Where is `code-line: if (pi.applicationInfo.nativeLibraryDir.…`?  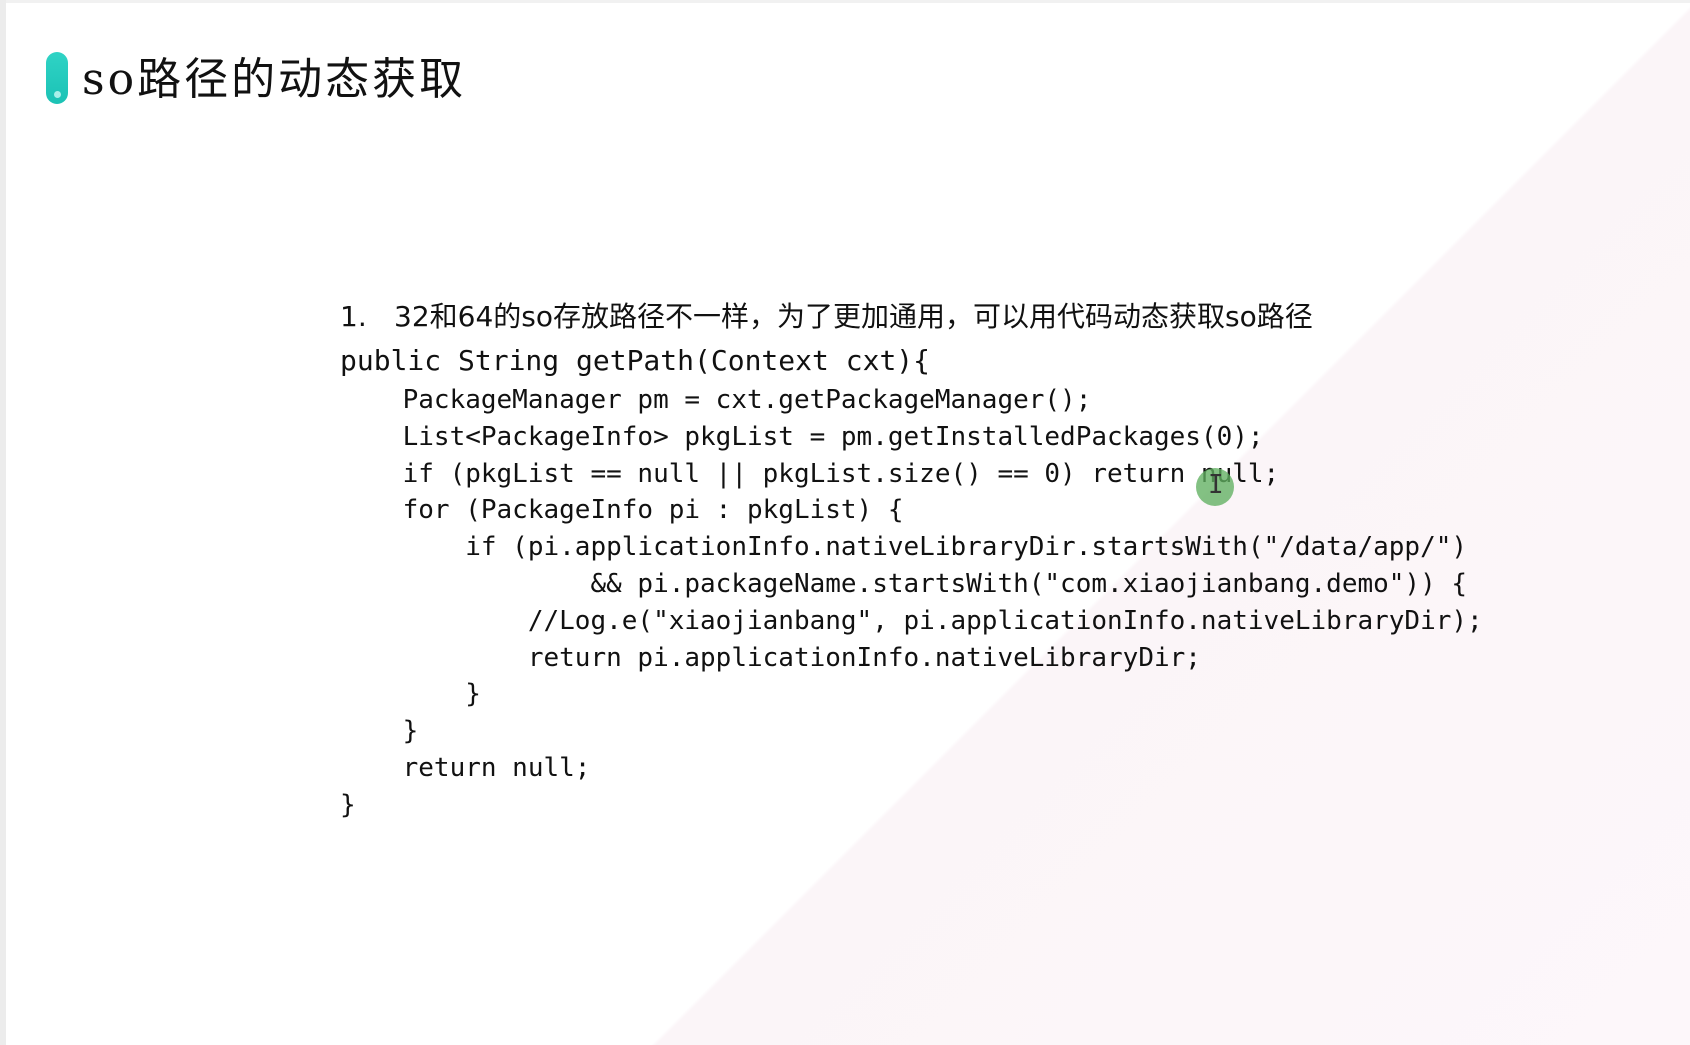
code-line: if (pi.applicationInfo.nativeLibraryDir.… is located at coordinates (904, 547).